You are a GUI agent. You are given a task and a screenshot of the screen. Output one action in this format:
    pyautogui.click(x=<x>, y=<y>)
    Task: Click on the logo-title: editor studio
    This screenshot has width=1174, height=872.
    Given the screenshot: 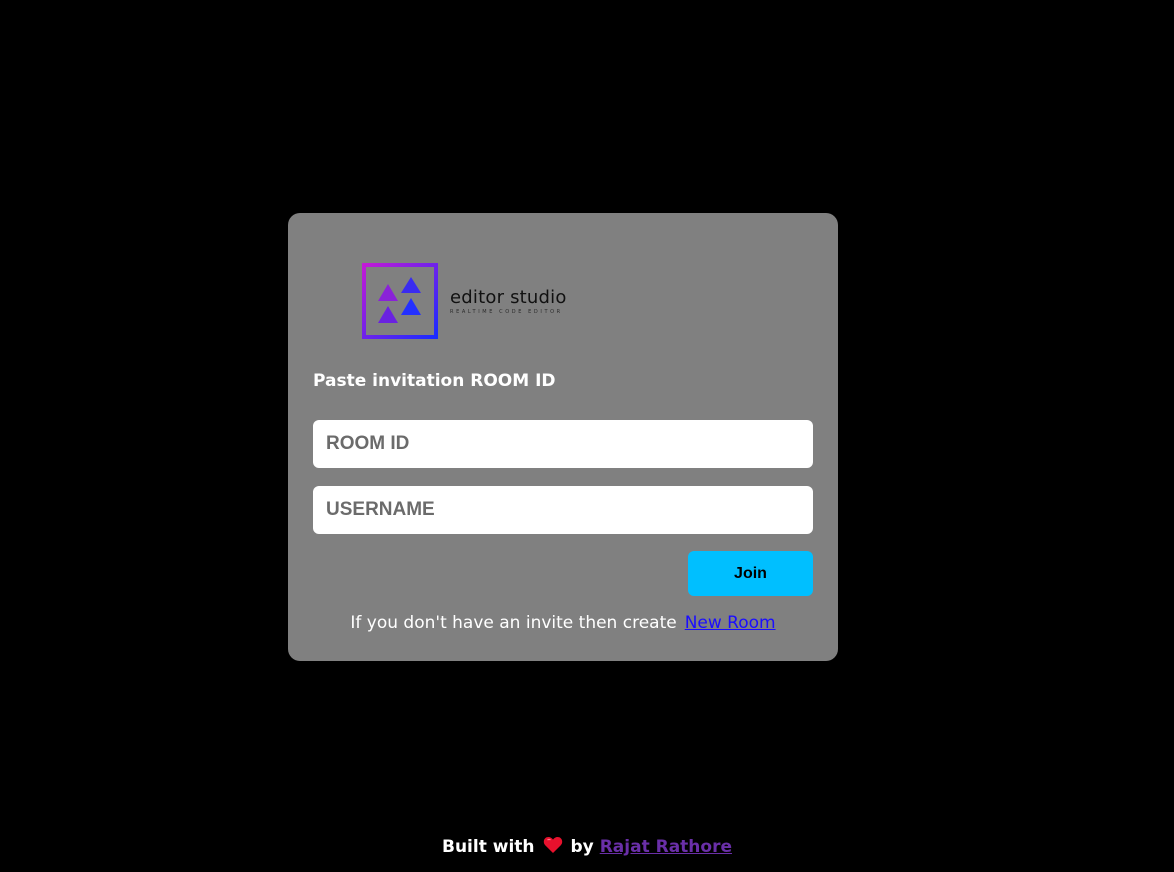 What is the action you would take?
    pyautogui.click(x=508, y=297)
    